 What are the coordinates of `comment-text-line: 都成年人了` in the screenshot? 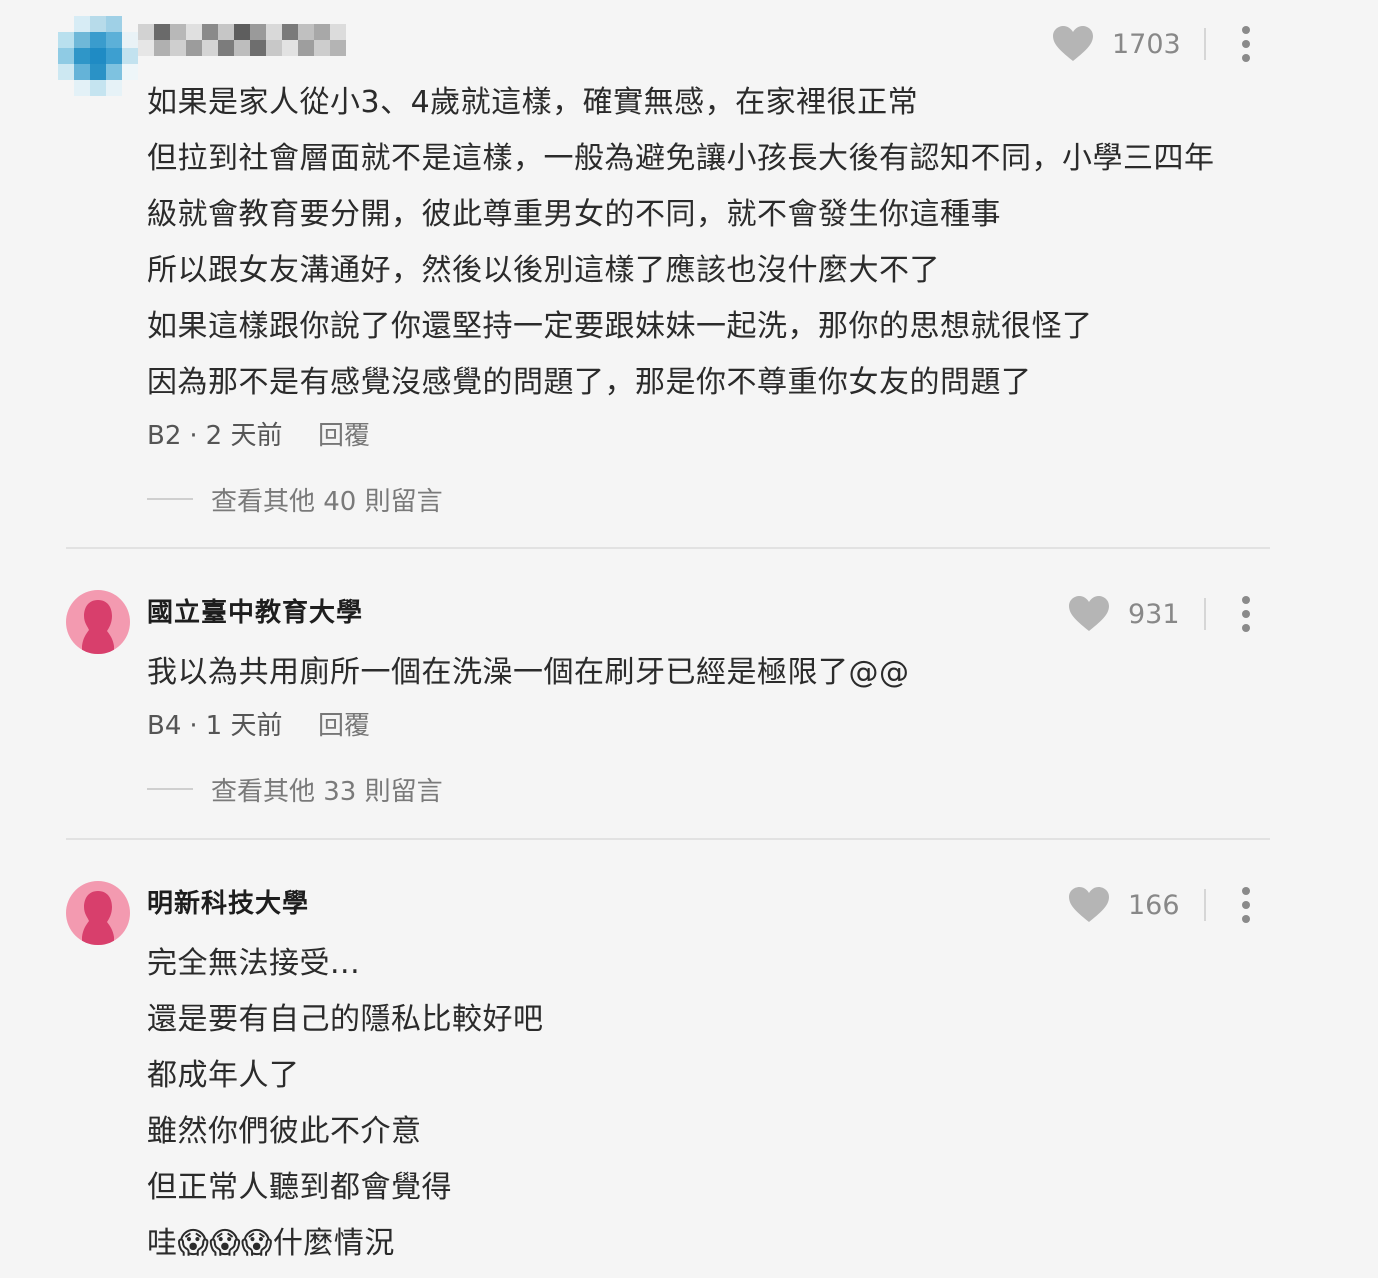 It's located at (223, 1075).